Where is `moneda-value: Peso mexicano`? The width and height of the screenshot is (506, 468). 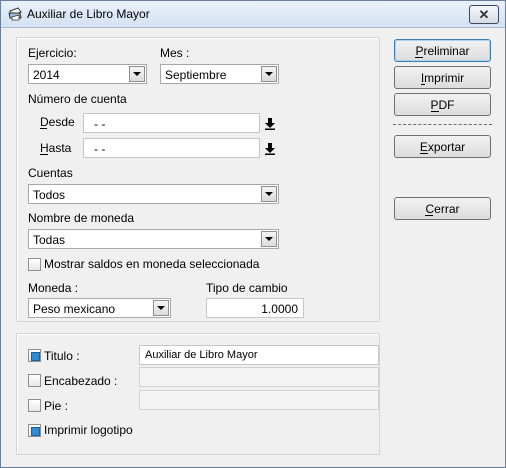 moneda-value: Peso mexicano is located at coordinates (74, 309).